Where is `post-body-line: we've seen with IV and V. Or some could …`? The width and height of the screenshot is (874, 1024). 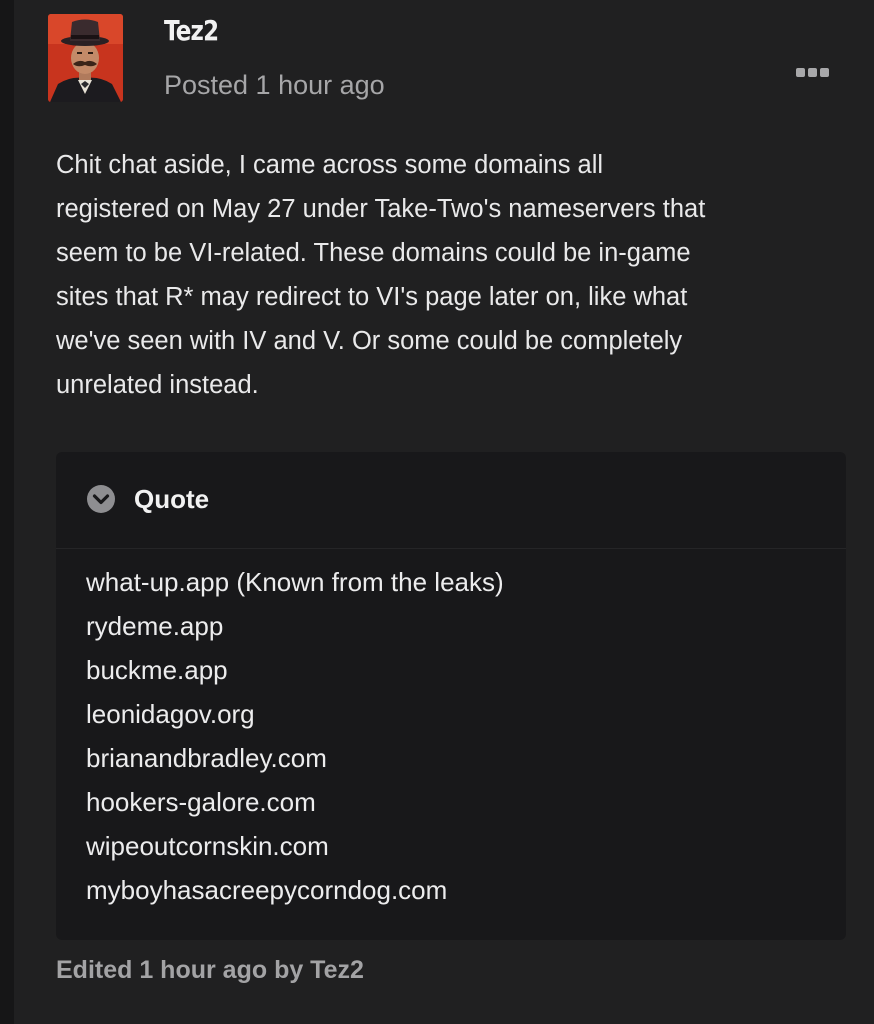
post-body-line: we've seen with IV and V. Or some could … is located at coordinates (369, 341).